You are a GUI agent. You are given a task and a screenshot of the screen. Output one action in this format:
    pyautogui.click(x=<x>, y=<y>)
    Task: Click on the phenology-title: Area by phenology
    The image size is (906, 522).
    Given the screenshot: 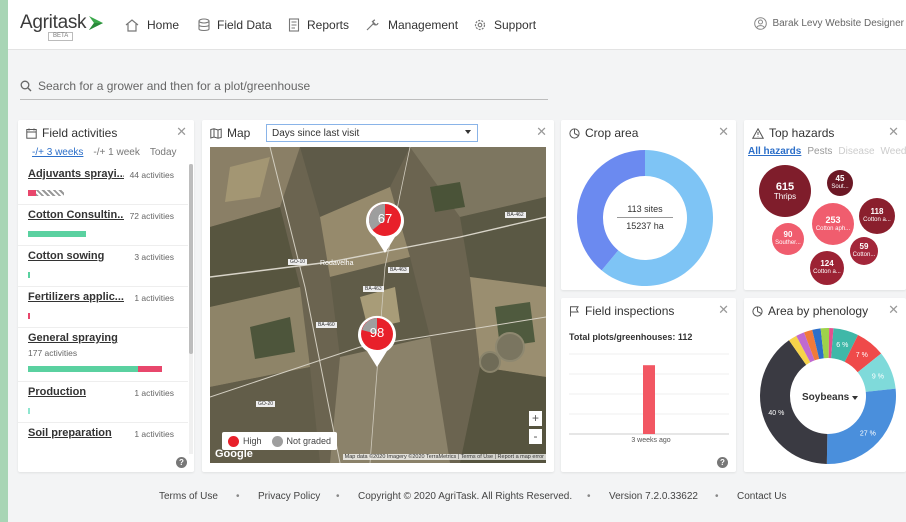 What is the action you would take?
    pyautogui.click(x=810, y=311)
    